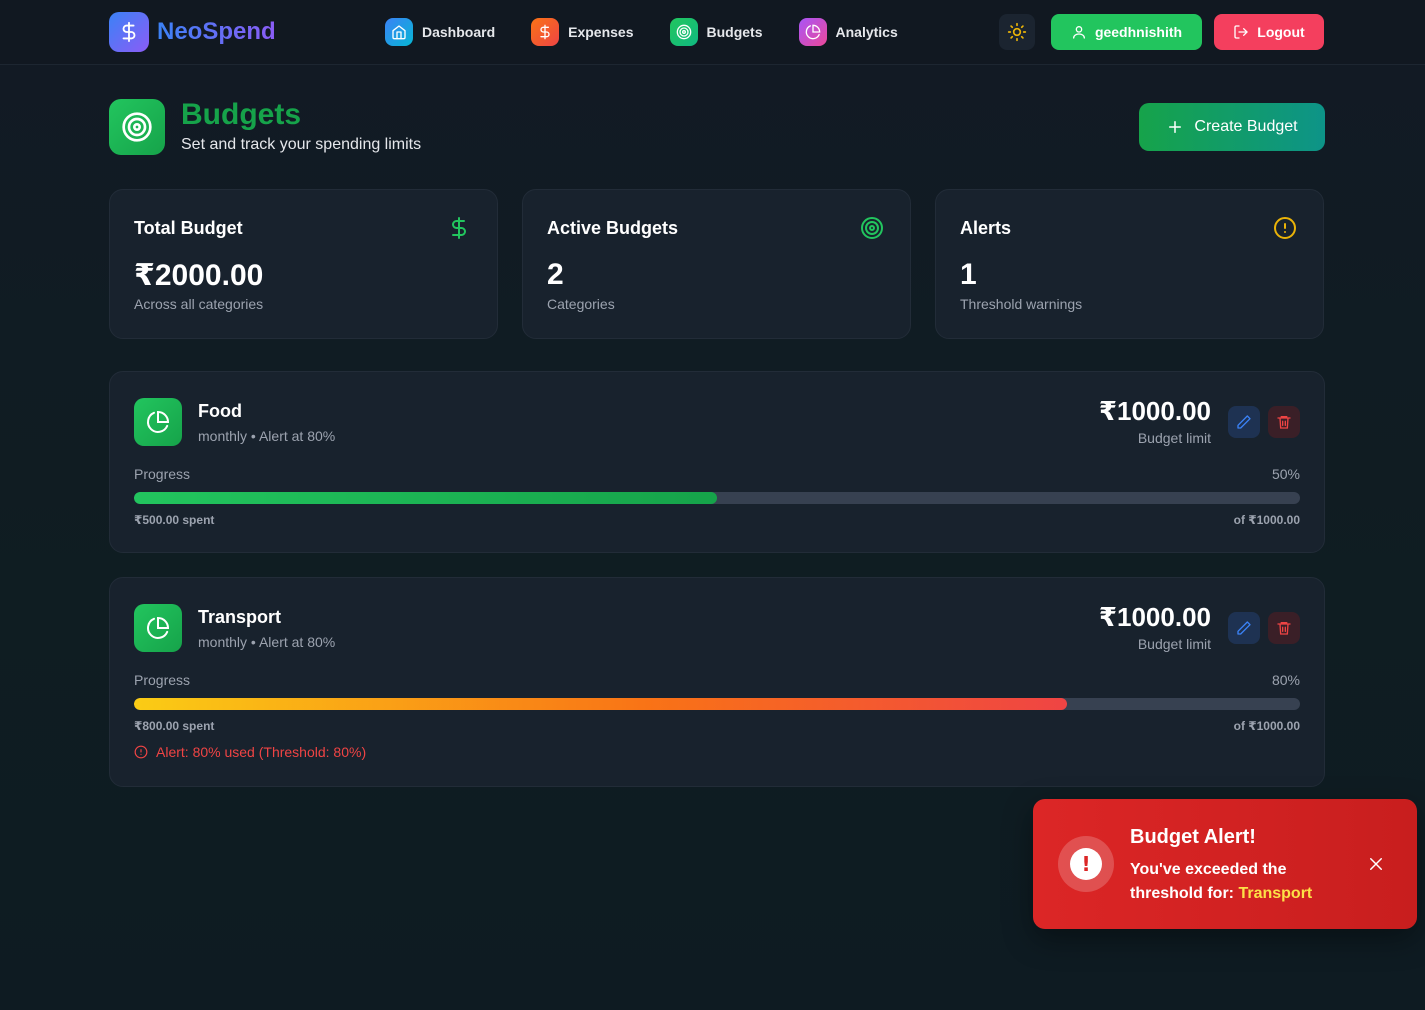 The width and height of the screenshot is (1425, 1010). Describe the element at coordinates (174, 520) in the screenshot. I see `spent-amount: ₹500.00 spent` at that location.